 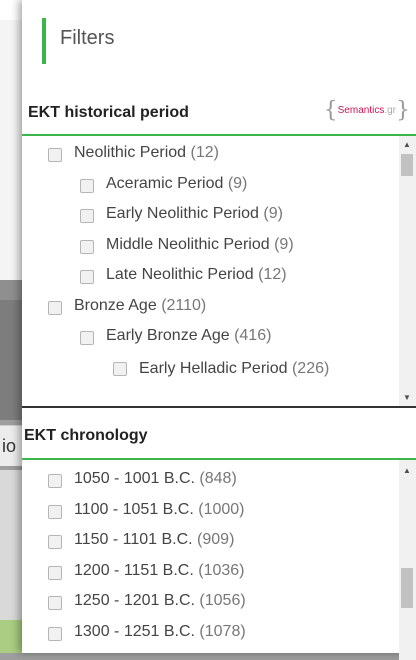 What do you see at coordinates (44, 41) in the screenshot?
I see `accent-bar` at bounding box center [44, 41].